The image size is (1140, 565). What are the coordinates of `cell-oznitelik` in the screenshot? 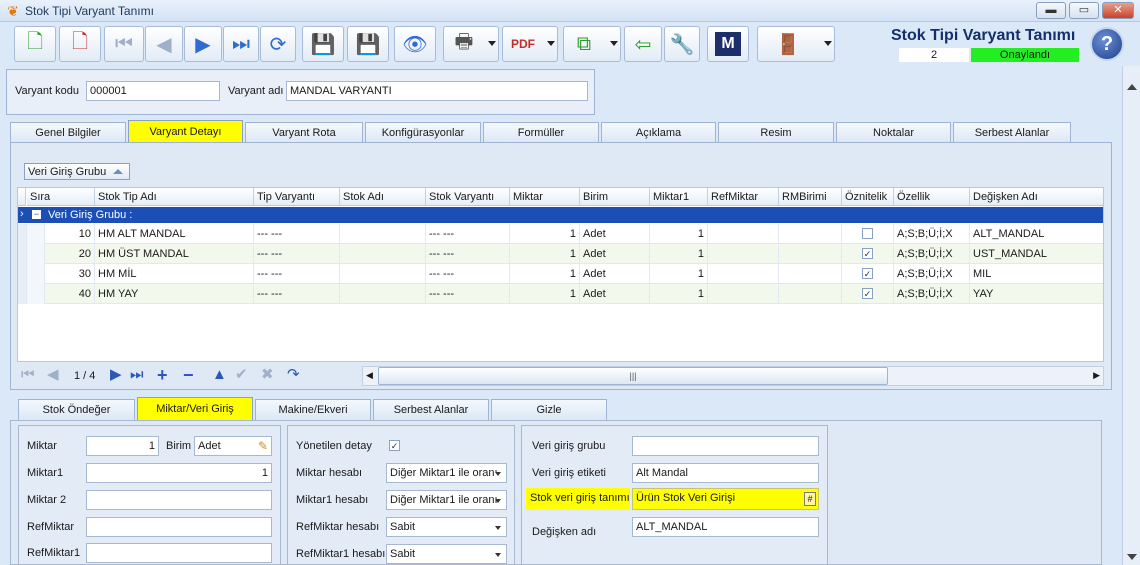 It's located at (868, 234).